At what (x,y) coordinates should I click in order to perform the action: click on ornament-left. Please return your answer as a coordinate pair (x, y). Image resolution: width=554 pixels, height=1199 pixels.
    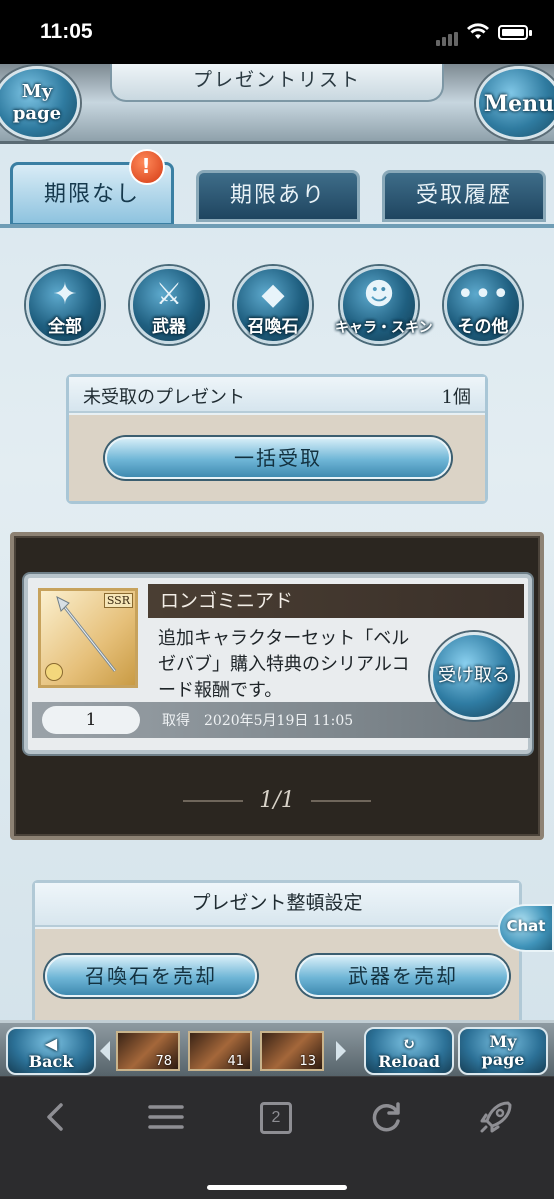
    Looking at the image, I should click on (213, 801).